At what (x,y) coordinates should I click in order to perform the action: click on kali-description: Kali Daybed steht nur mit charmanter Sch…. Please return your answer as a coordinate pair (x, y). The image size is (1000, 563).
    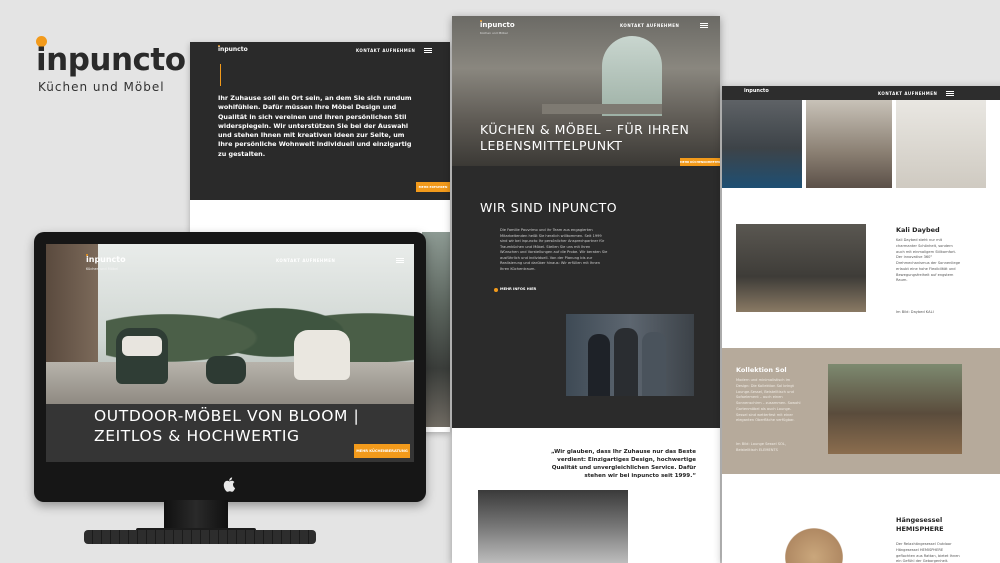
    Looking at the image, I should click on (928, 260).